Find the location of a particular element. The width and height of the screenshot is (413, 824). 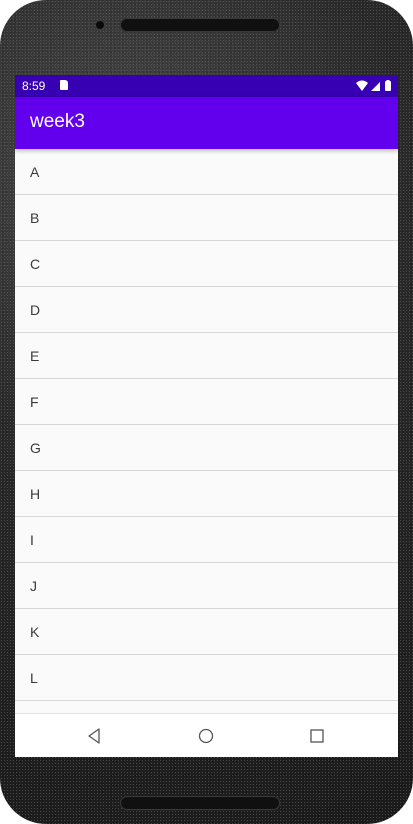

list-item: C is located at coordinates (206, 264).